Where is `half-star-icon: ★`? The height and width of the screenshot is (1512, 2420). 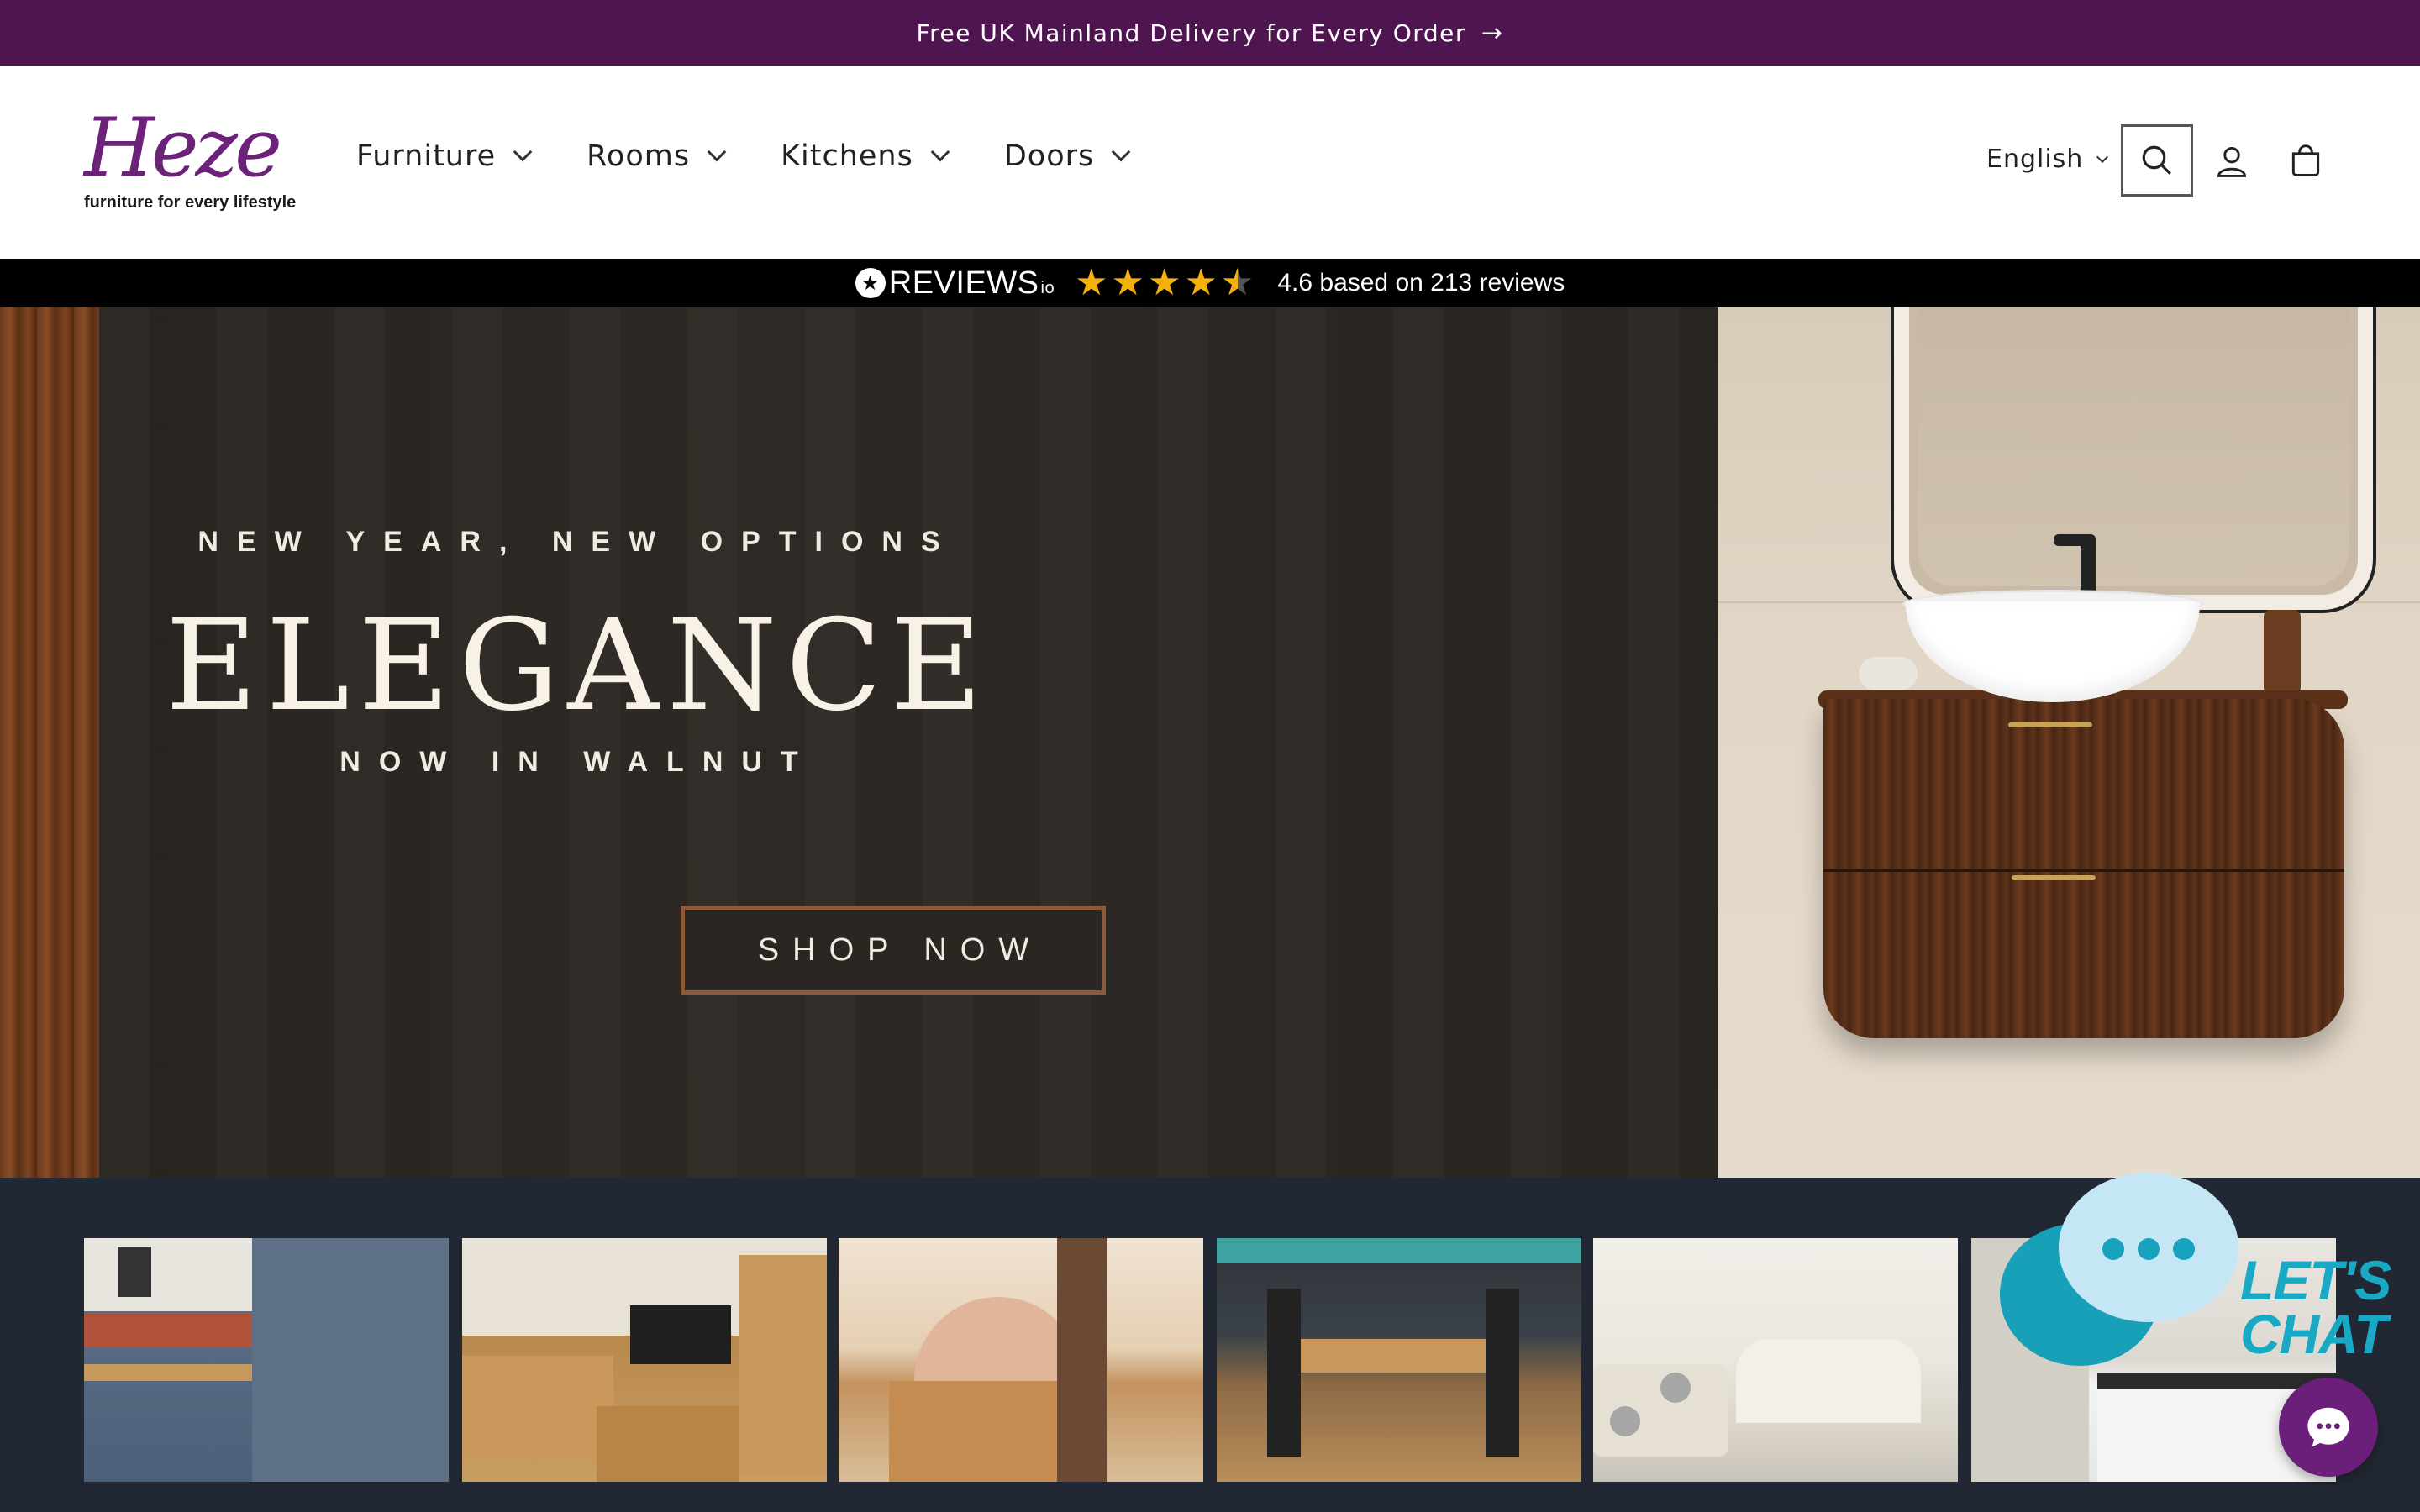
half-star-icon: ★ is located at coordinates (1237, 283).